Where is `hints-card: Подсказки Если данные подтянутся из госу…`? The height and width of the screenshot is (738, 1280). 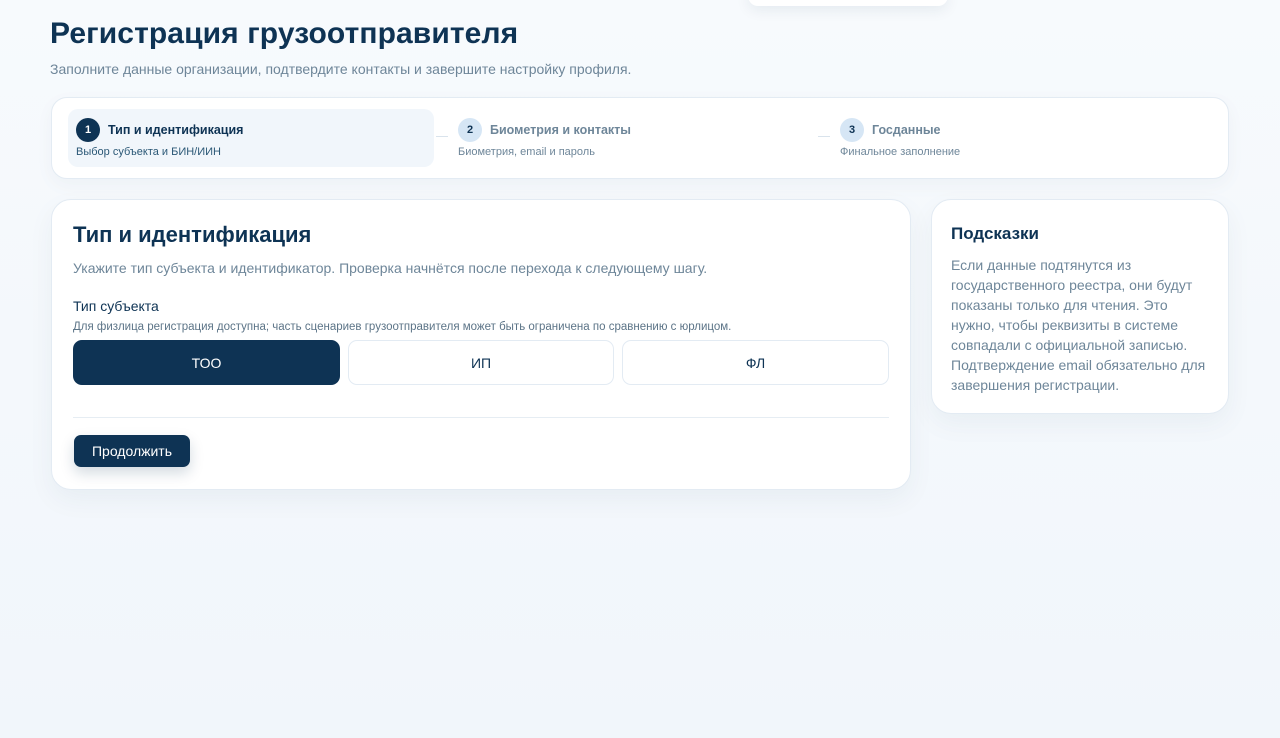 hints-card: Подсказки Если данные подтянутся из госу… is located at coordinates (1080, 306).